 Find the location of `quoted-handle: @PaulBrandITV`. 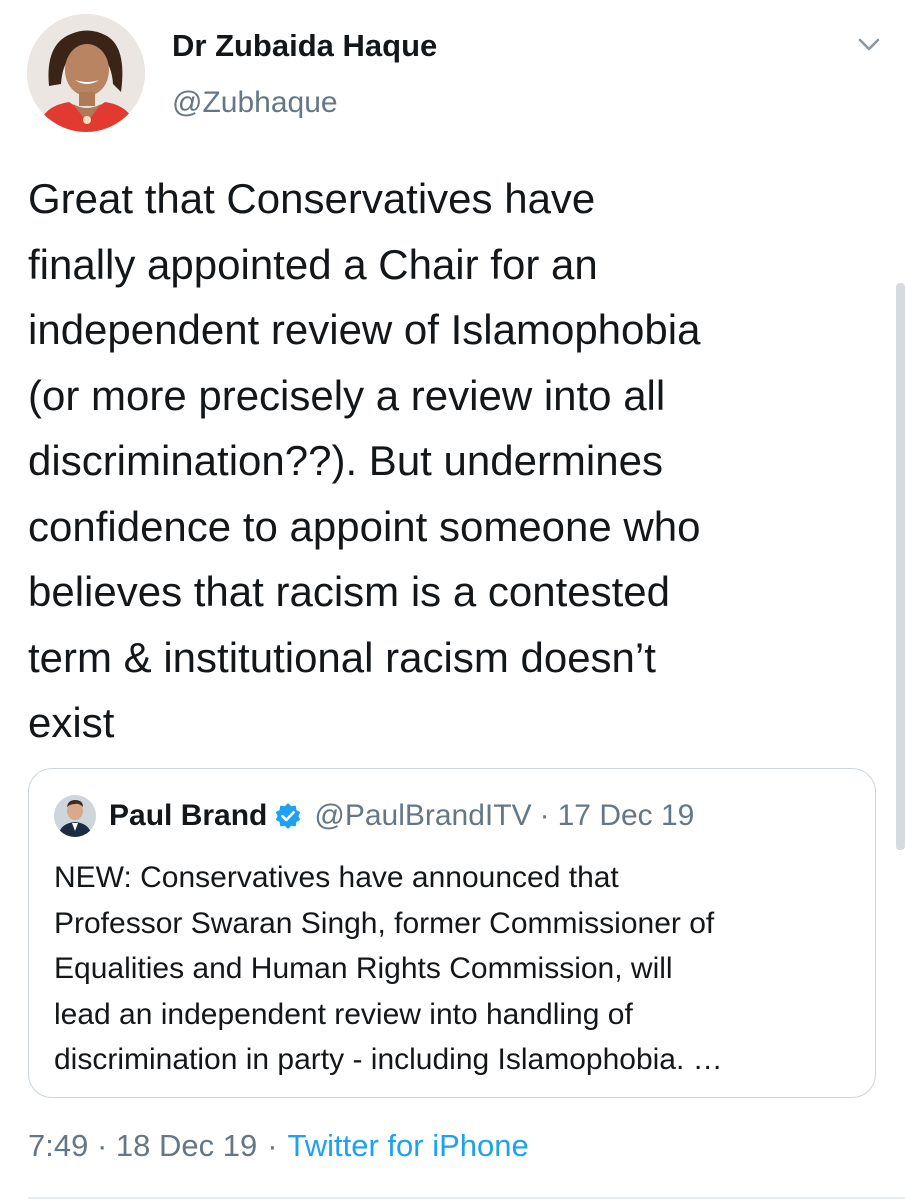

quoted-handle: @PaulBrandITV is located at coordinates (423, 815).